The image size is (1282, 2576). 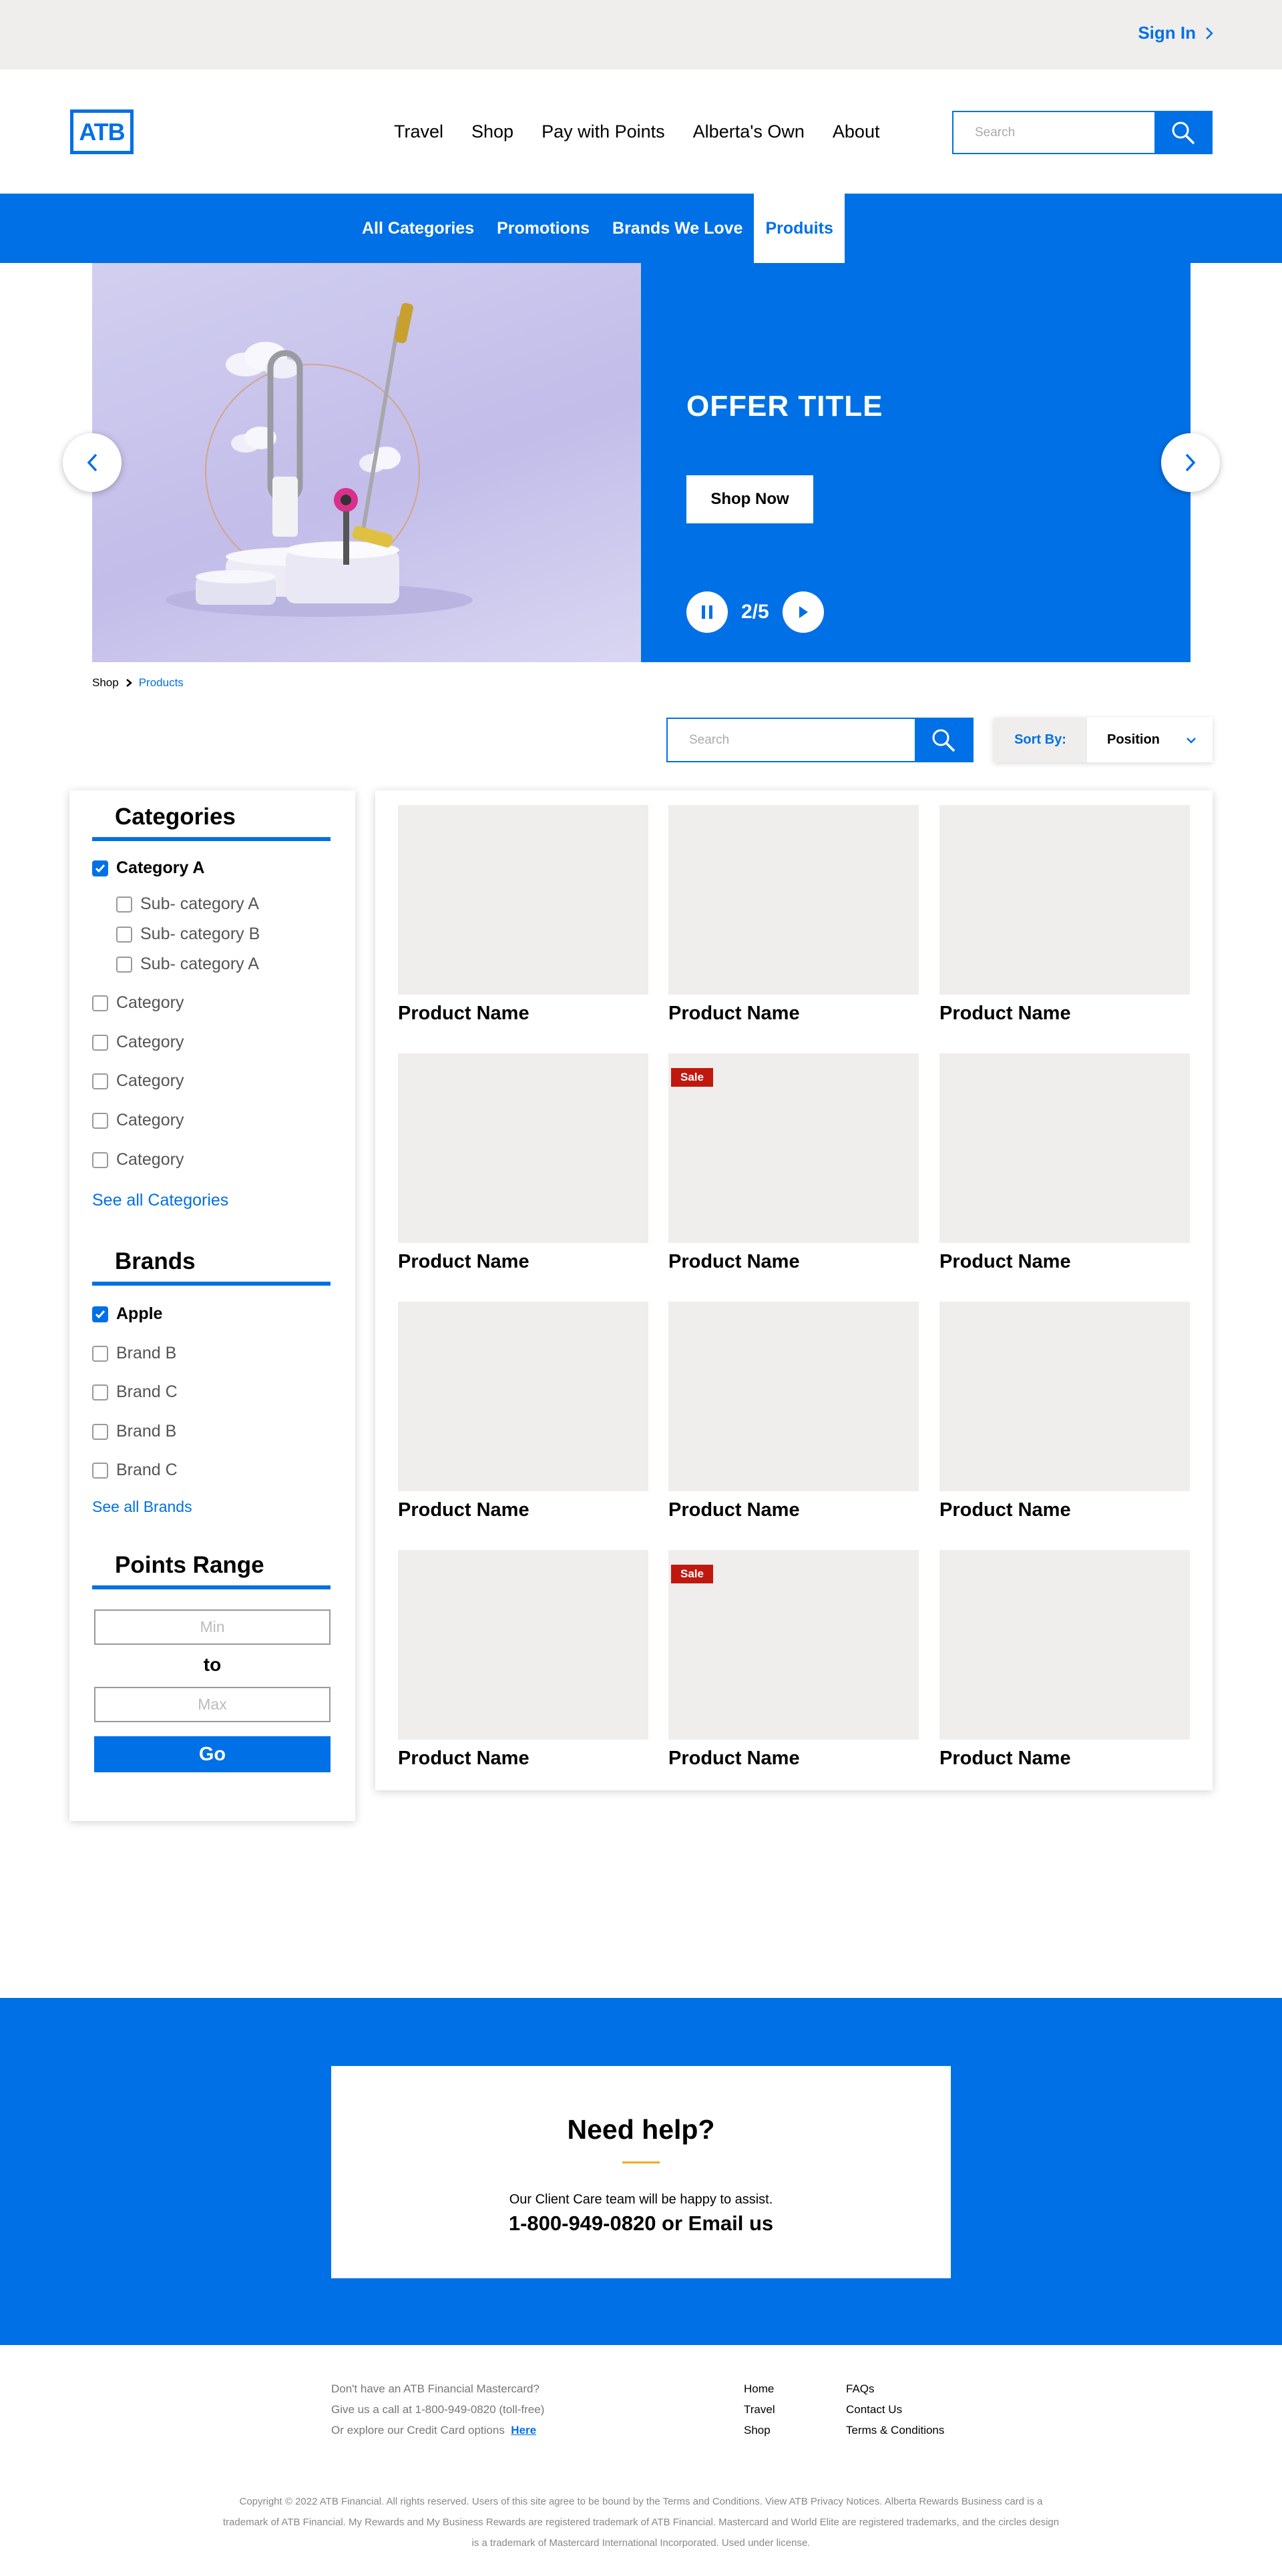 What do you see at coordinates (148, 868) in the screenshot?
I see `category-checkbox: Category A` at bounding box center [148, 868].